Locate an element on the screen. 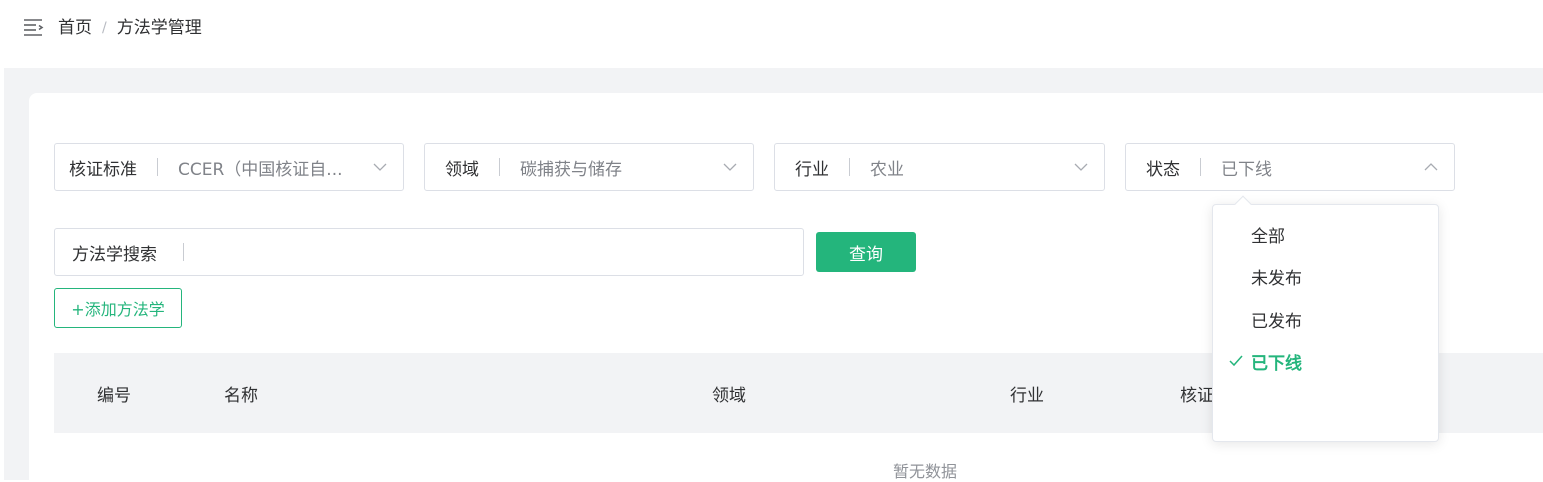  filter-industry: 行业 农业 is located at coordinates (939, 167).